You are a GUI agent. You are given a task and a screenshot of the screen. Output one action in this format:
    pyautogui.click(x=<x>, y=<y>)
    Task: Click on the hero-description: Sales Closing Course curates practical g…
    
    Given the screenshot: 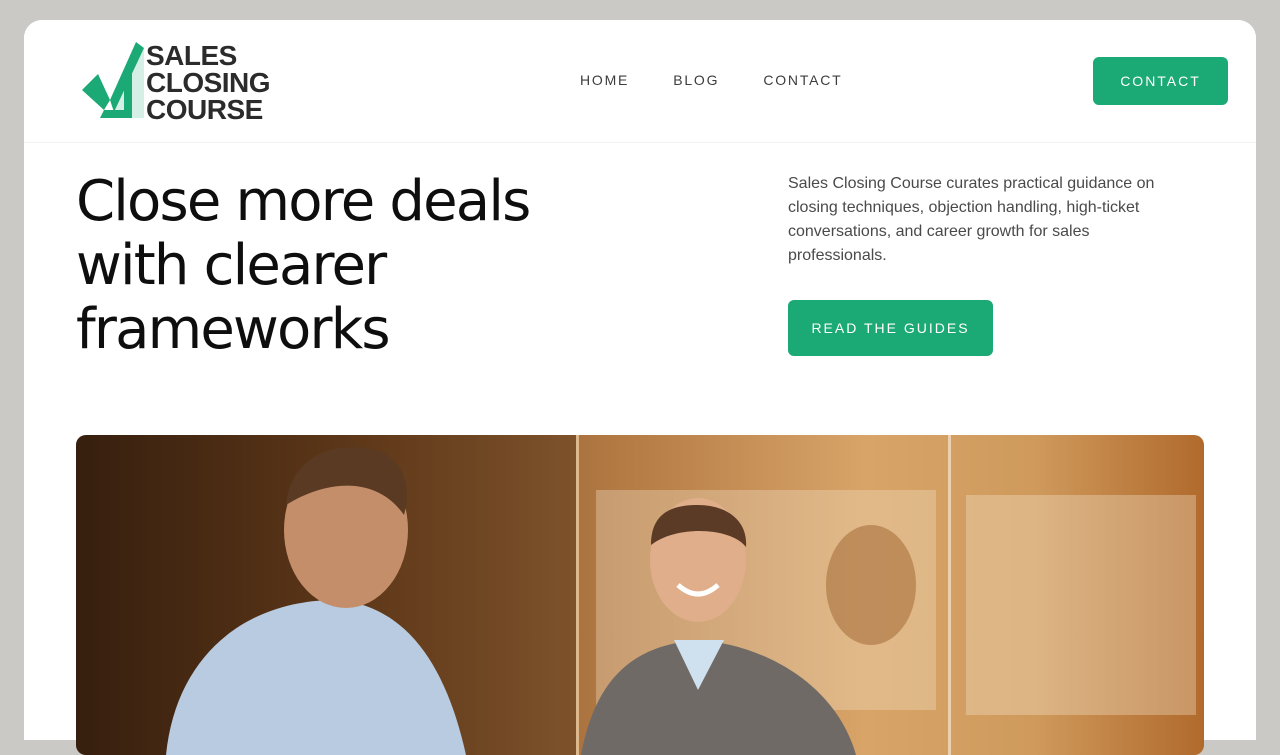 What is the action you would take?
    pyautogui.click(x=971, y=219)
    